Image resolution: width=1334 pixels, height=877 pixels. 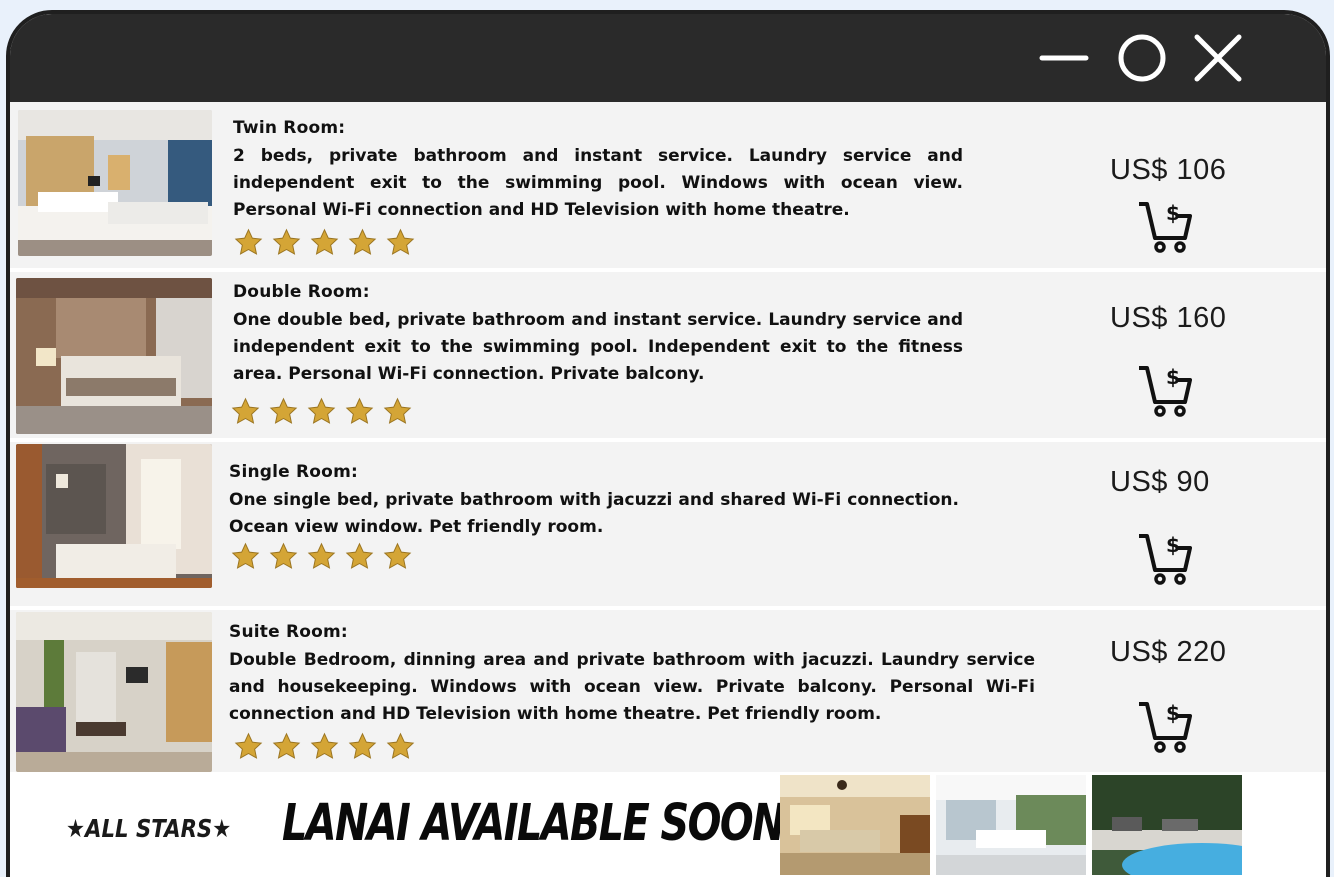 I want to click on room-photo-double, so click(x=114, y=356).